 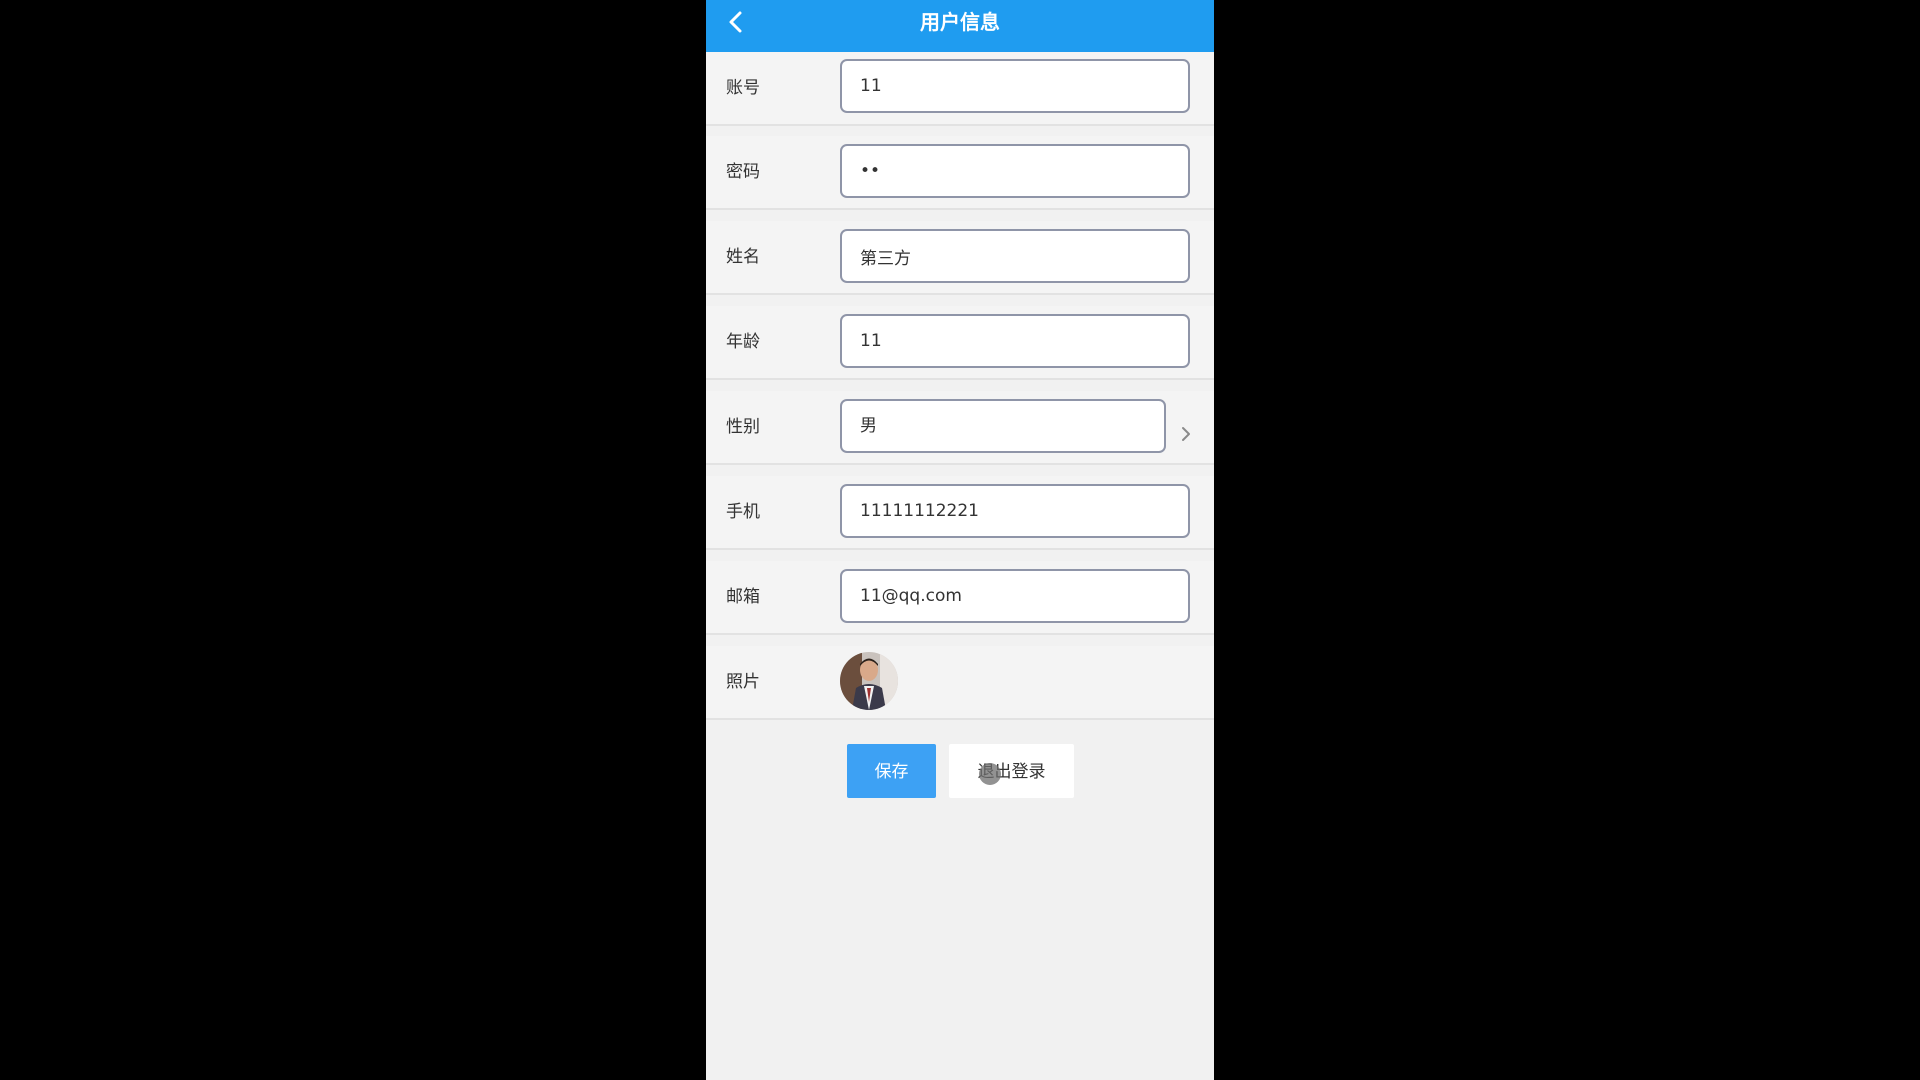 I want to click on touch-cursor, so click(x=990, y=774).